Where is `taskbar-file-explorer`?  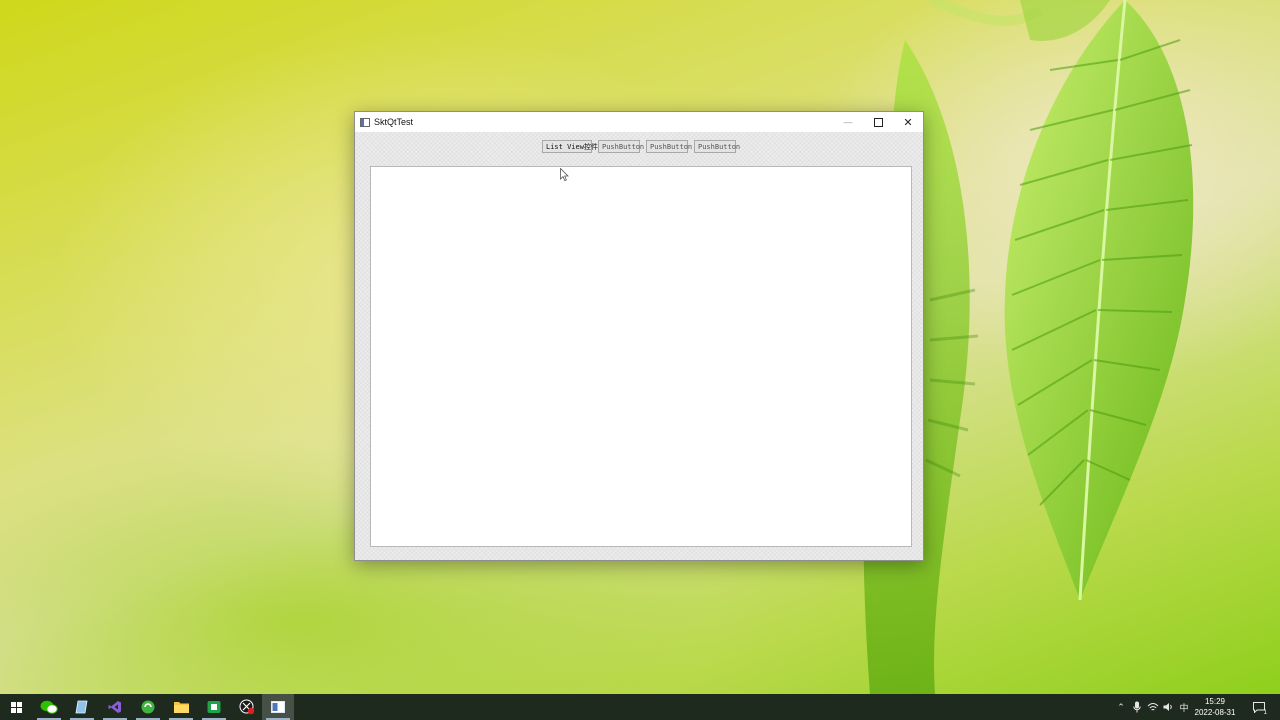 taskbar-file-explorer is located at coordinates (181, 707).